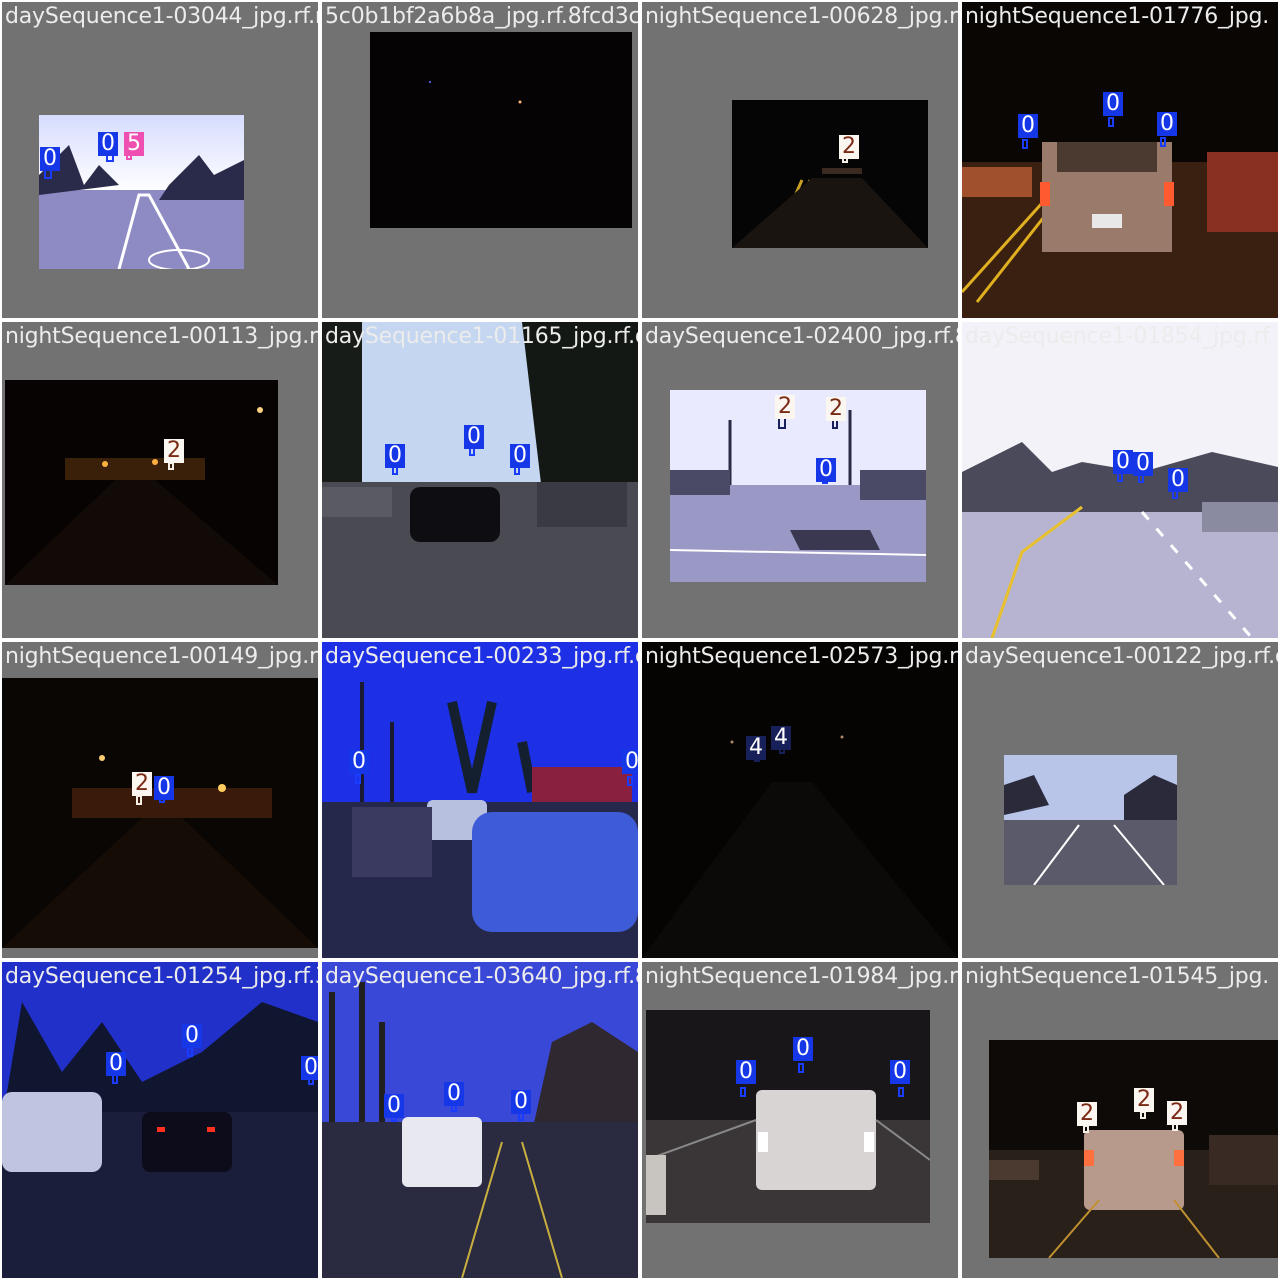 This screenshot has height=1280, width=1280. I want to click on mosaic-tile: 0 0 0 daySequence1-01254_jpg.rf.3287b1c9, so click(160, 1120).